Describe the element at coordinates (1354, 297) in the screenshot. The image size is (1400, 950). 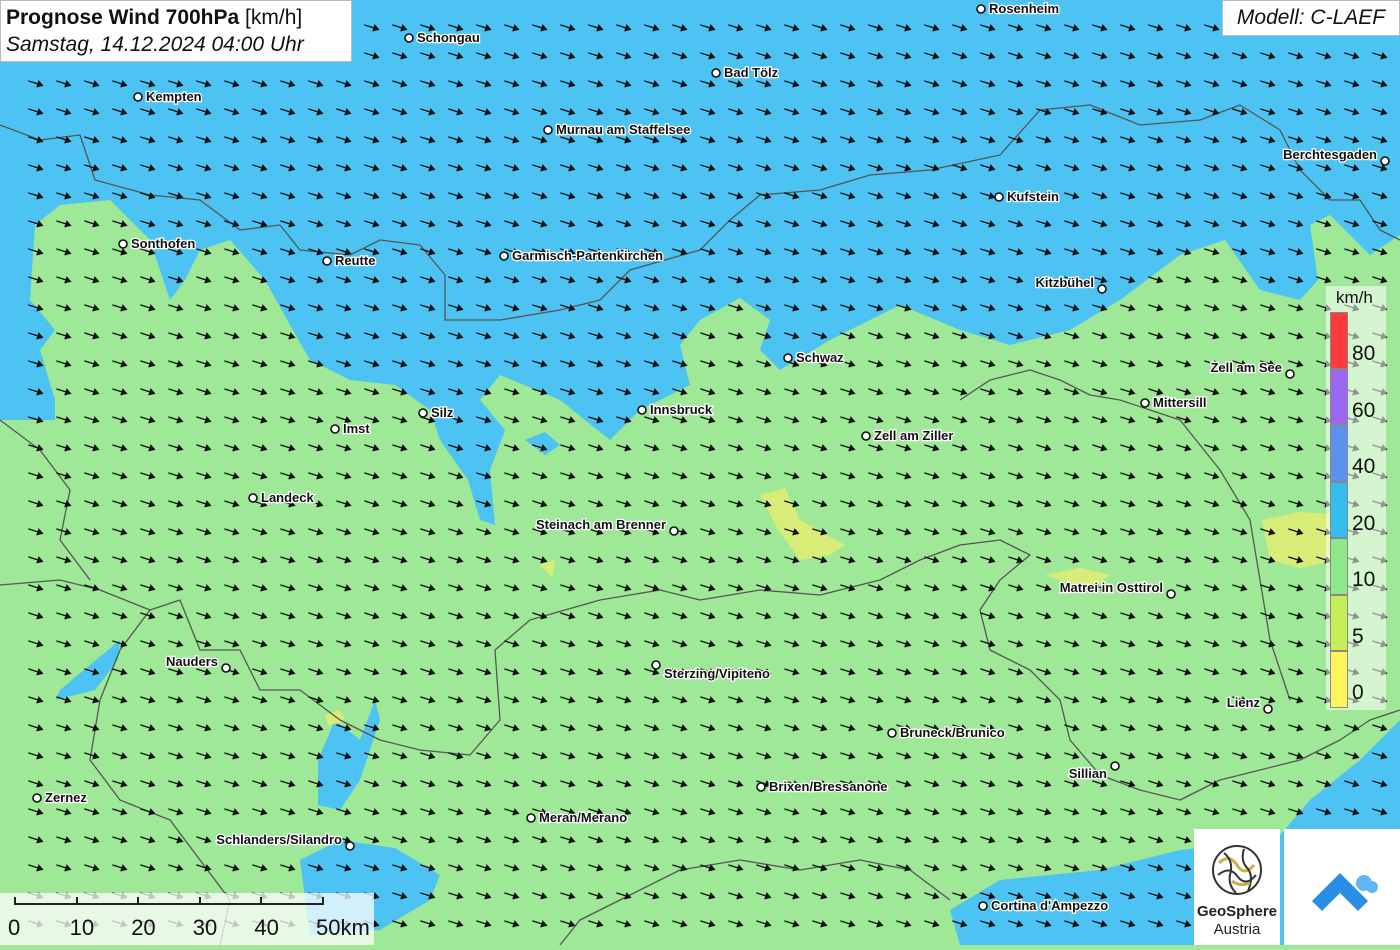
I see `legend-unit: km/h` at that location.